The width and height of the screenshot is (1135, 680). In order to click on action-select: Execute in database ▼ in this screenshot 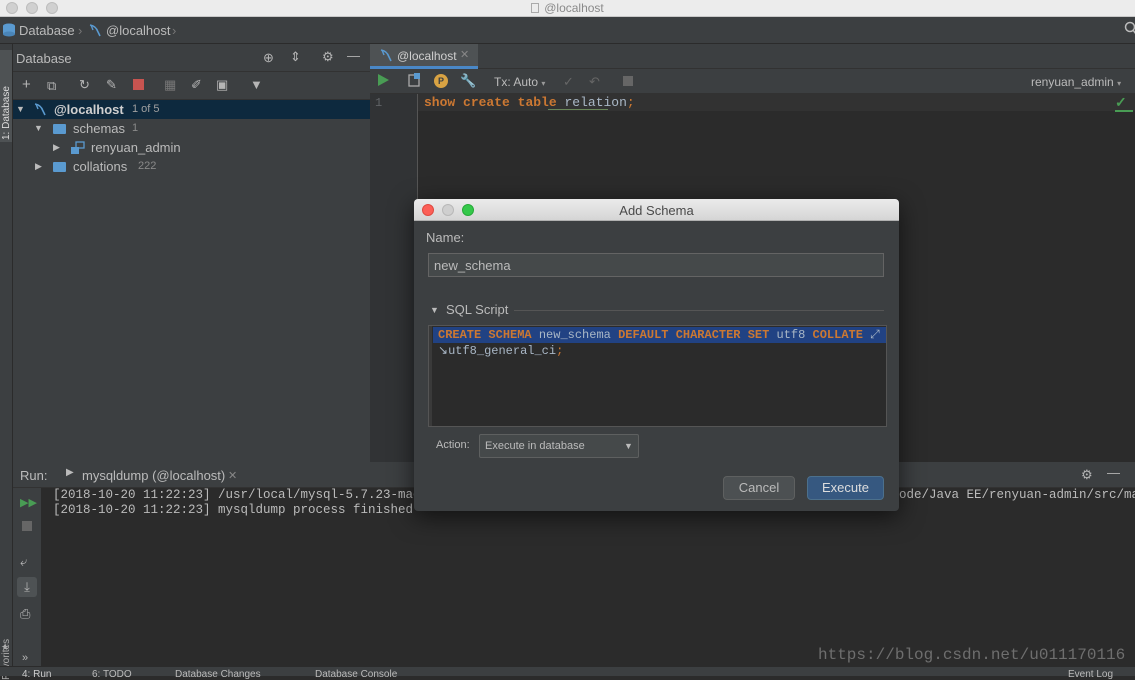, I will do `click(559, 446)`.